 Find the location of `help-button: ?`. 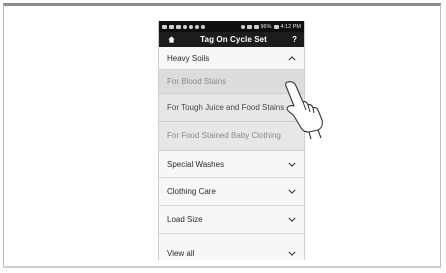

help-button: ? is located at coordinates (294, 39).